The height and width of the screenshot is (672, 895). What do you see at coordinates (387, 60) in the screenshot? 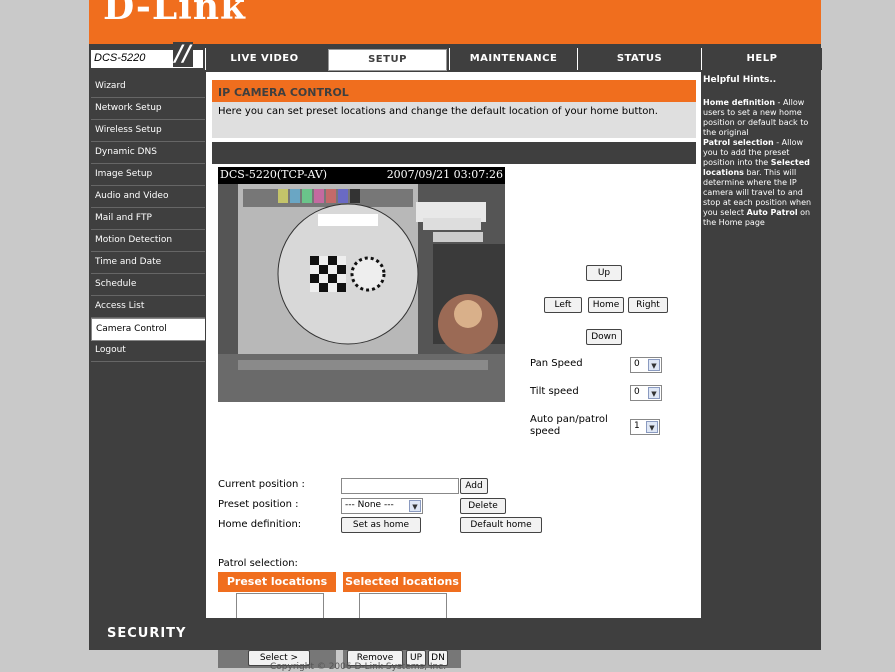
I see `tab-setup: SETUP` at bounding box center [387, 60].